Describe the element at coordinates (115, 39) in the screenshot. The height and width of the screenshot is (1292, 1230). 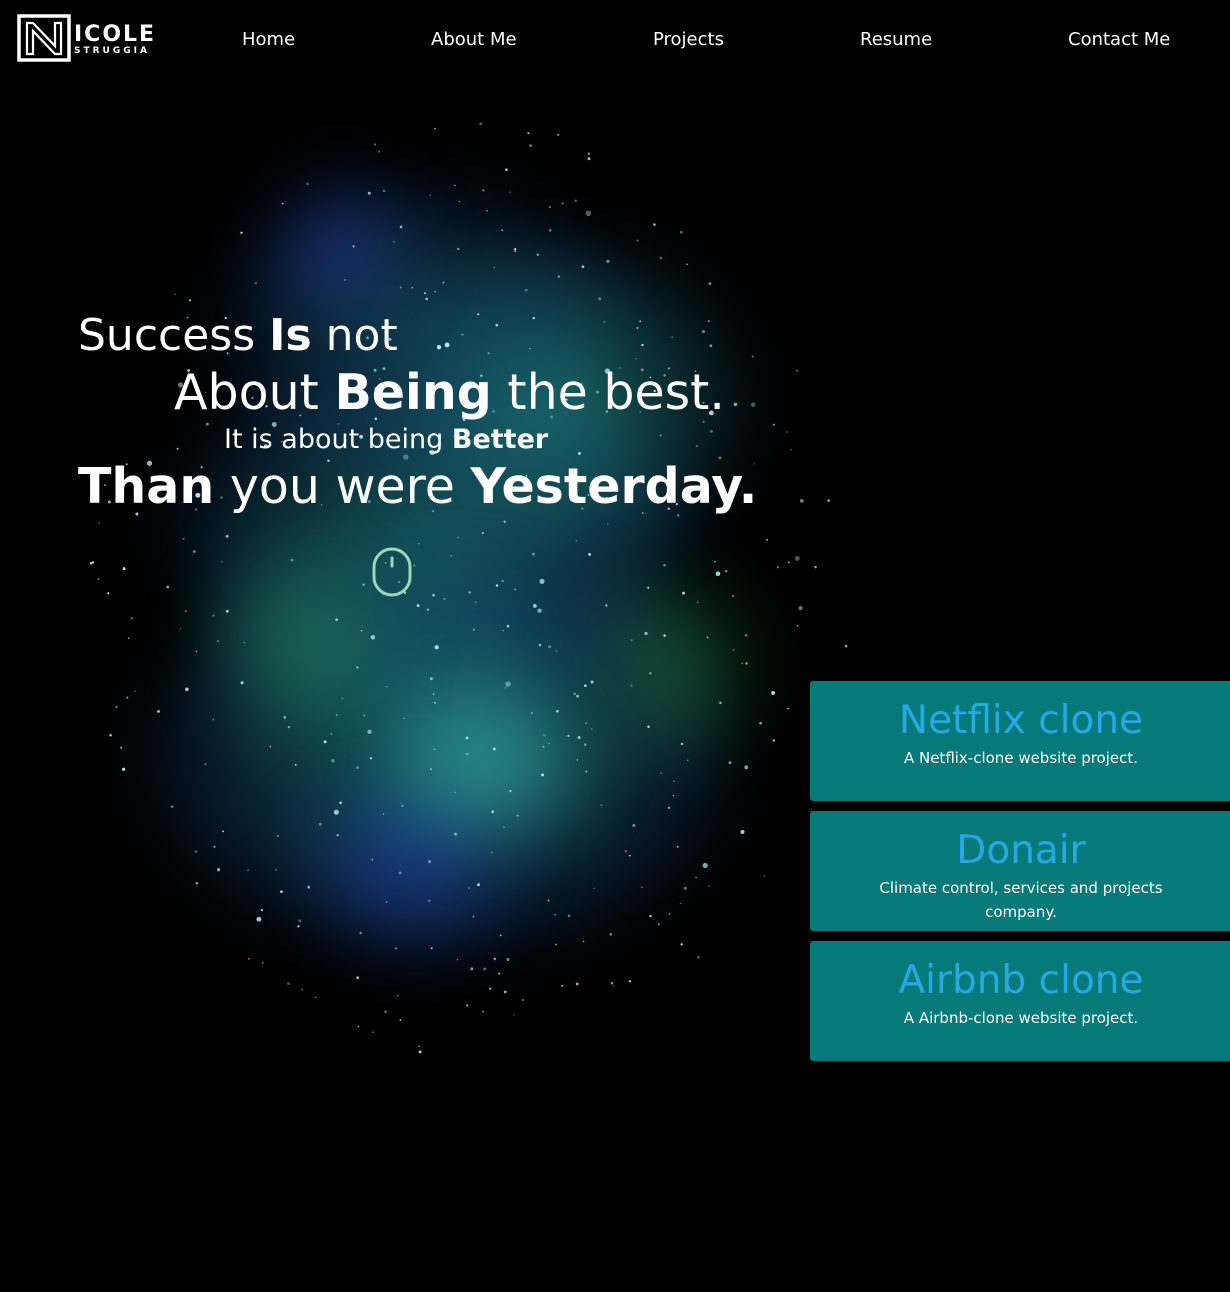
I see `logo-text: ICOLE STRUGGIA` at that location.